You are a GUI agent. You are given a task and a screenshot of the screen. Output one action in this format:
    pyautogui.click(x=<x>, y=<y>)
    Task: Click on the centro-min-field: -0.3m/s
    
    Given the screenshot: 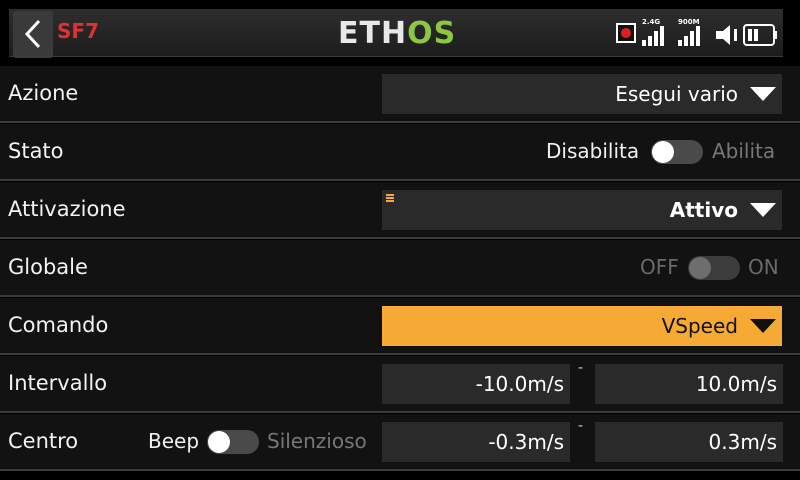 What is the action you would take?
    pyautogui.click(x=476, y=442)
    